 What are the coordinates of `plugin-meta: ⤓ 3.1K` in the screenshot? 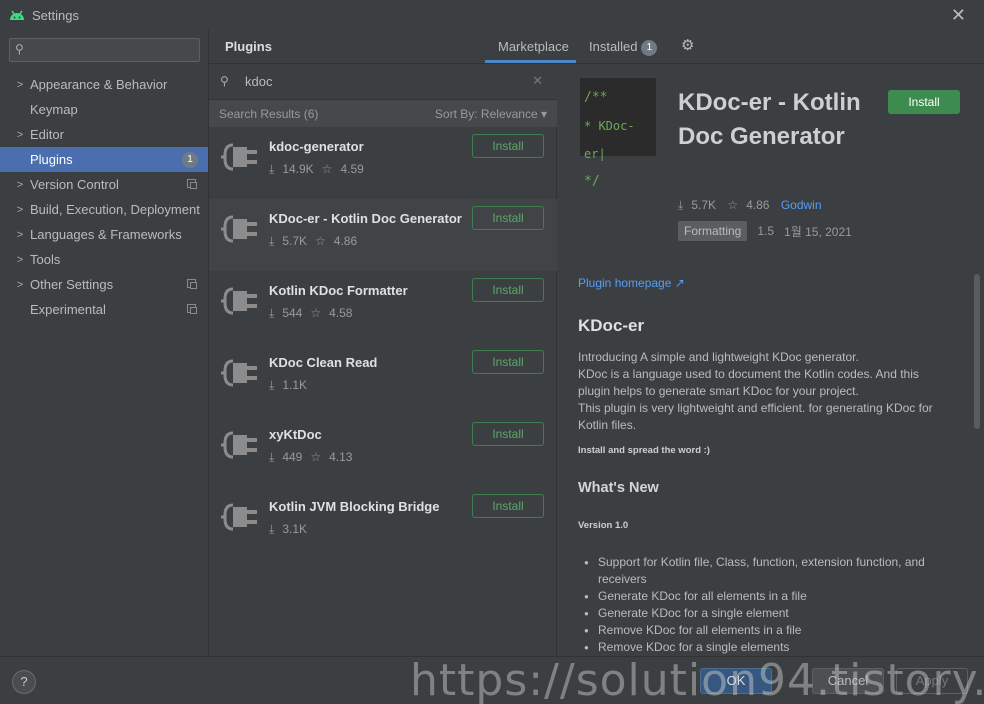 It's located at (288, 529).